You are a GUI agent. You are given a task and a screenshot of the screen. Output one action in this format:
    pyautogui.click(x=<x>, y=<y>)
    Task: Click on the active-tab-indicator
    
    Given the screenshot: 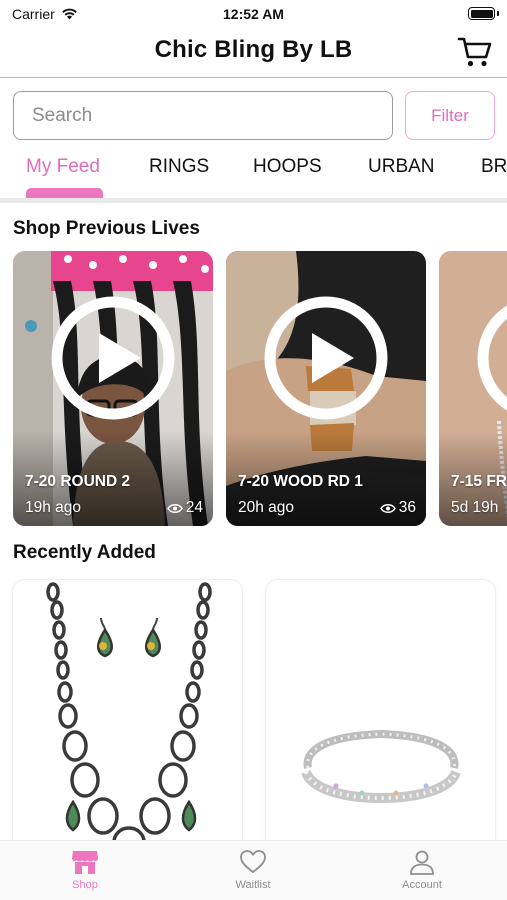 What is the action you would take?
    pyautogui.click(x=64, y=193)
    